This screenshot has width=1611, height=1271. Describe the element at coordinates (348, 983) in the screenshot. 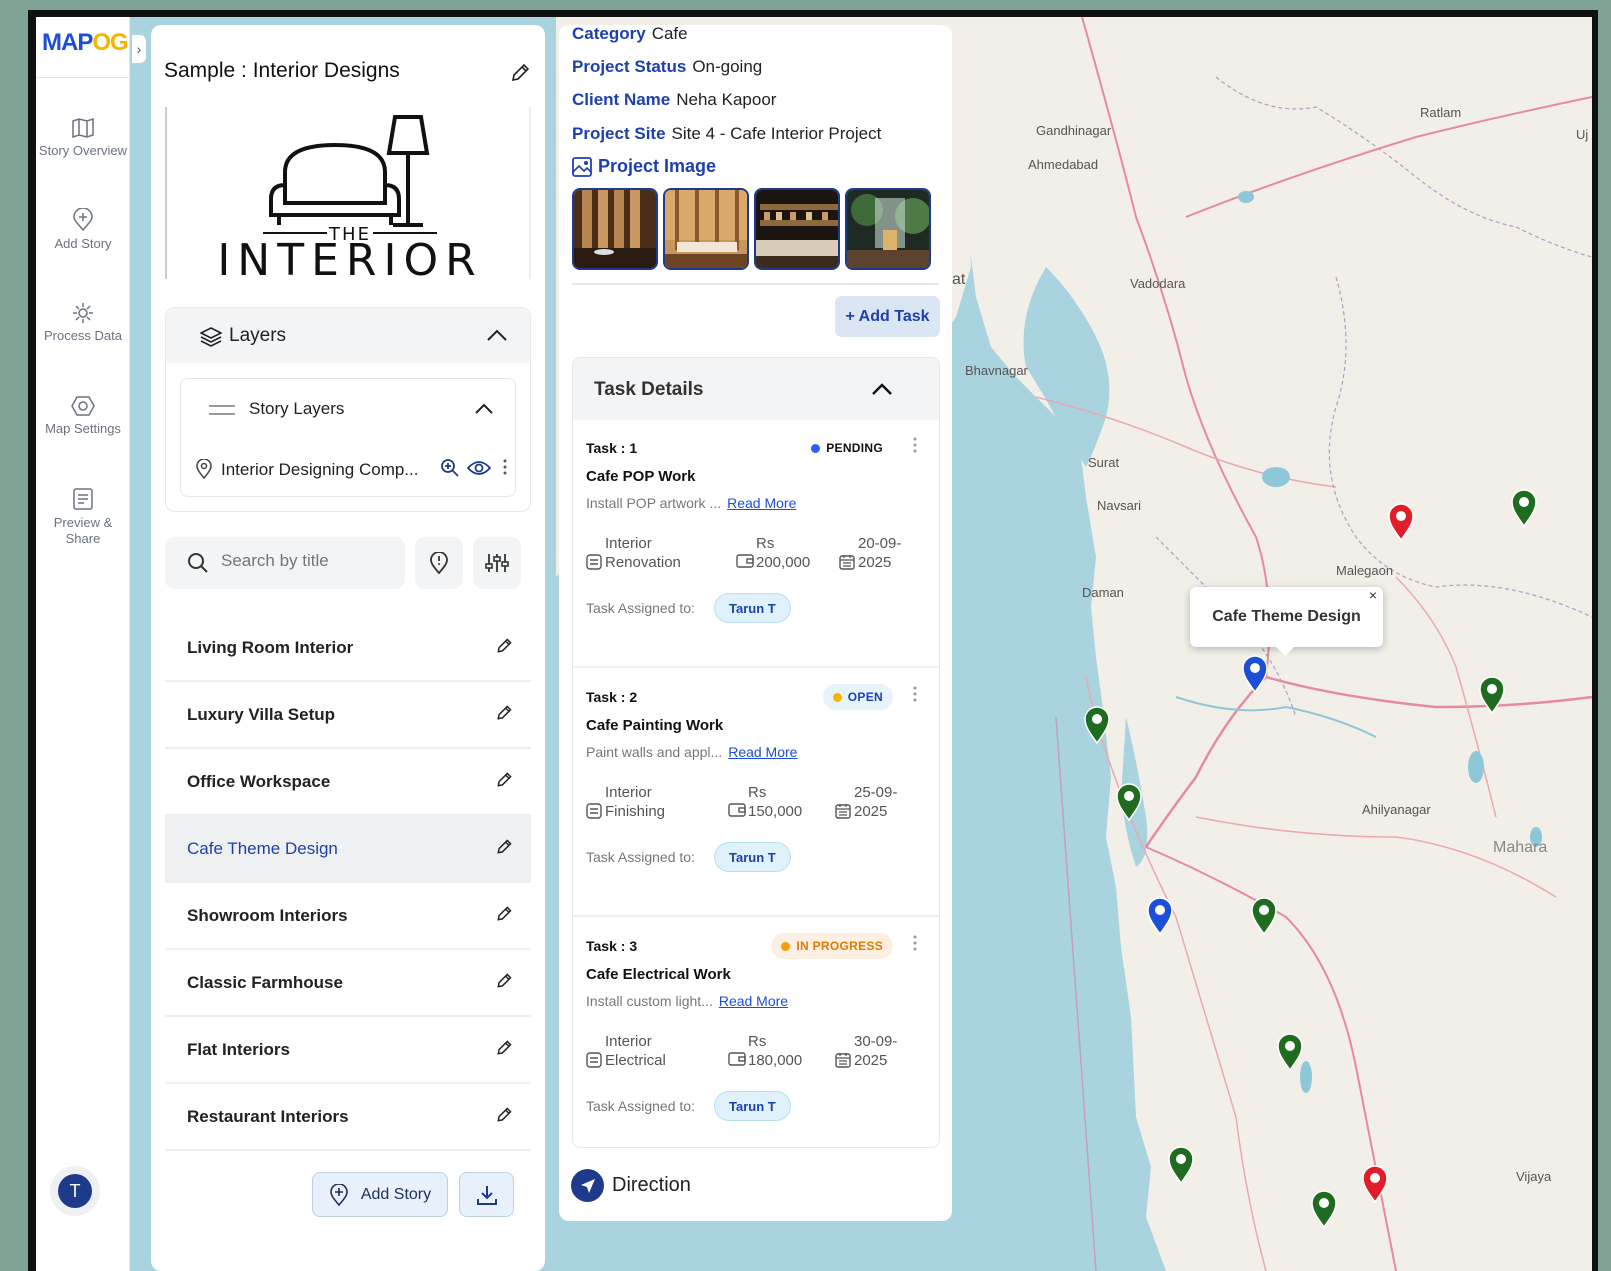

I see `story-list-item: Classic Farmhouse` at that location.